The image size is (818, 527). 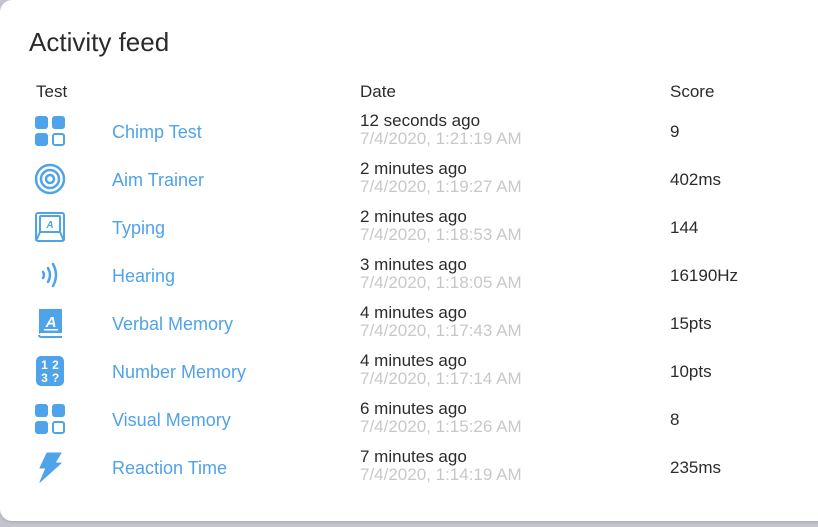 What do you see at coordinates (441, 474) in the screenshot?
I see `timestamp: 7/4/2020, 1:14:19 AM` at bounding box center [441, 474].